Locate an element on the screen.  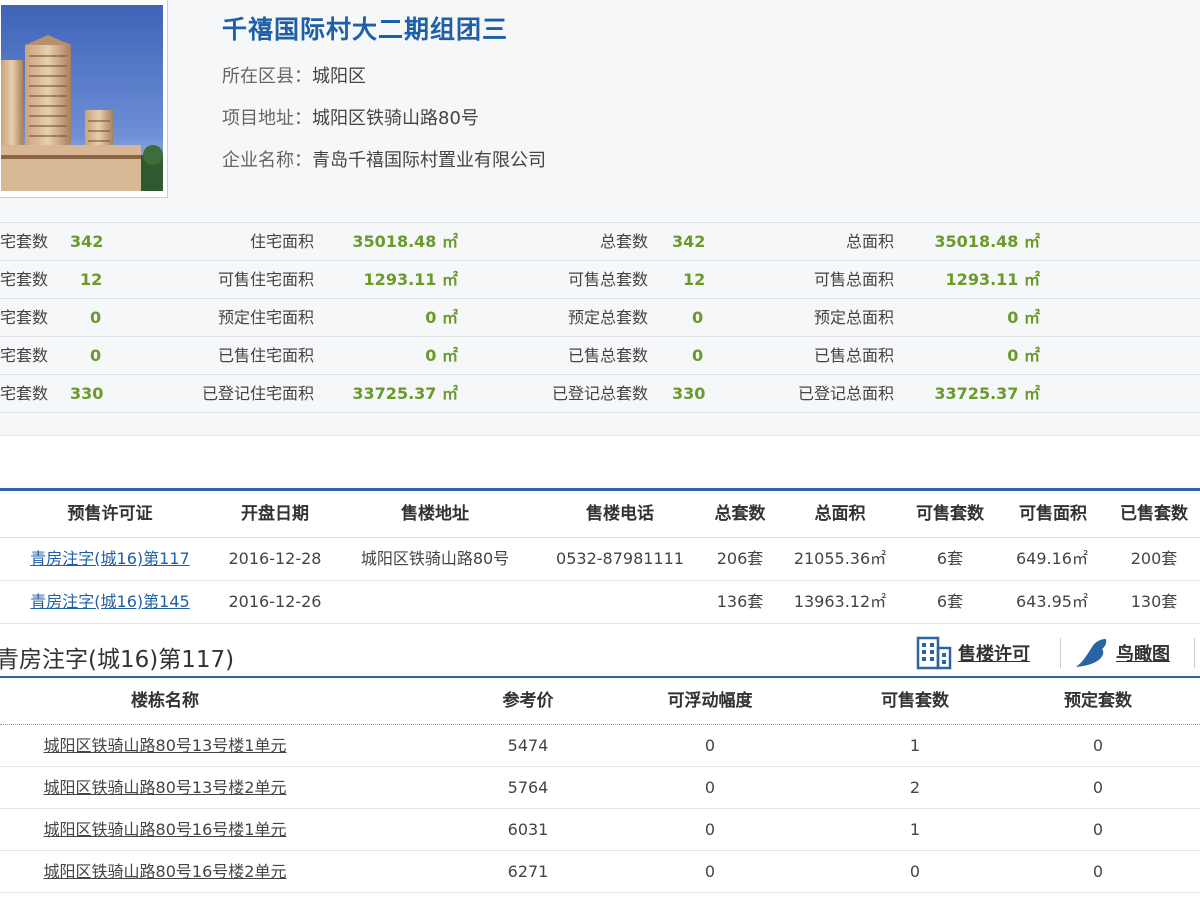
summary-value: 330 is located at coordinates (689, 393).